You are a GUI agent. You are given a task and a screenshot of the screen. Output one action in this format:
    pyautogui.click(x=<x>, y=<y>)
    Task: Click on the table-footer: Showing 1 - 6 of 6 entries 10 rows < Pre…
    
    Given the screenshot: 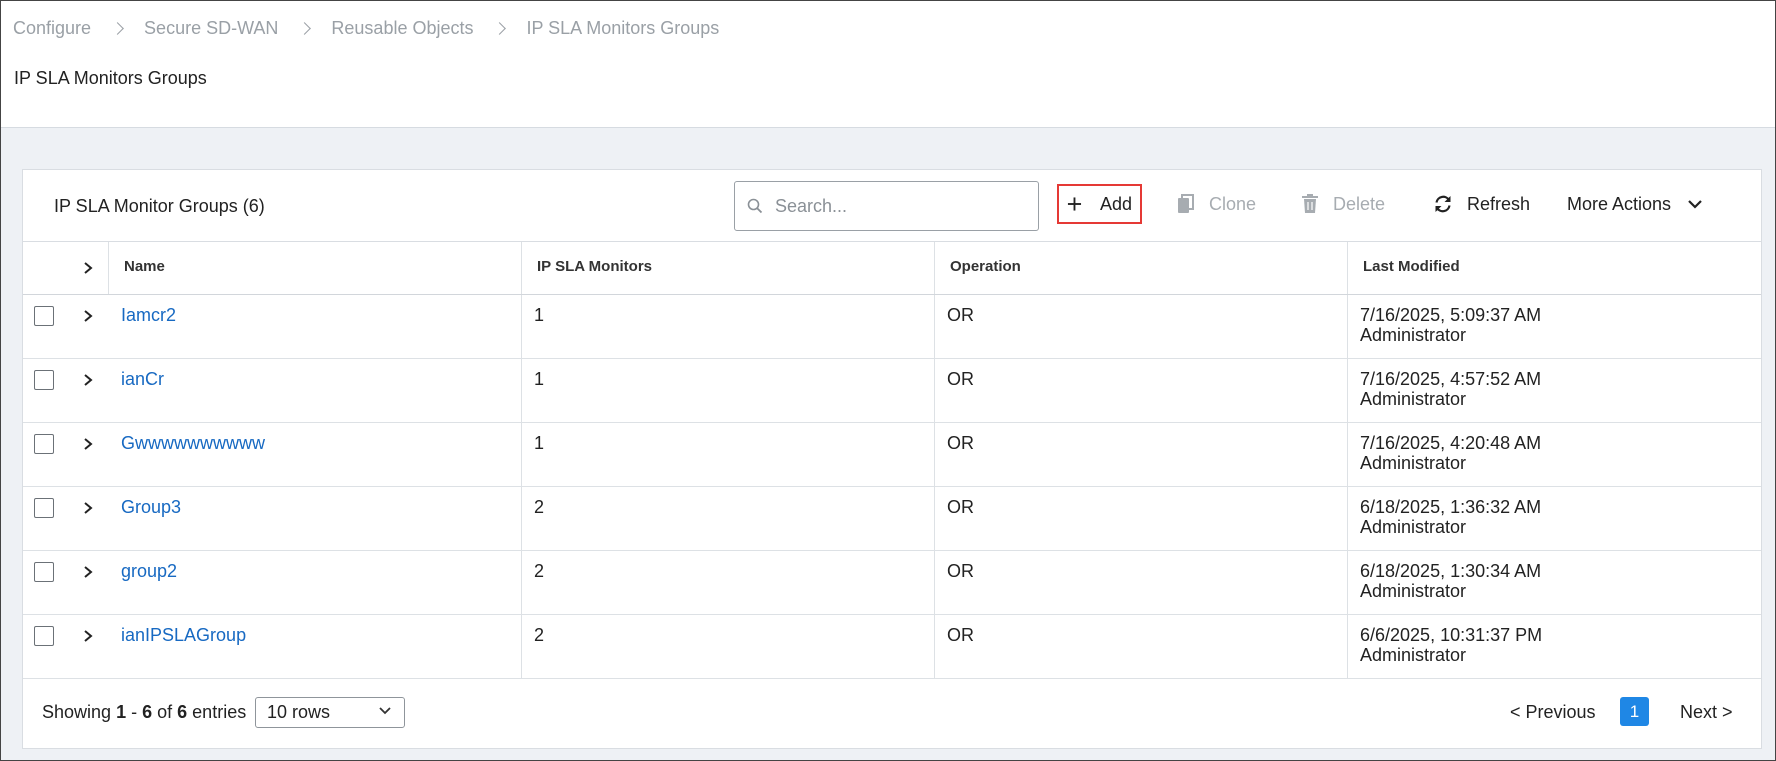 What is the action you would take?
    pyautogui.click(x=892, y=713)
    